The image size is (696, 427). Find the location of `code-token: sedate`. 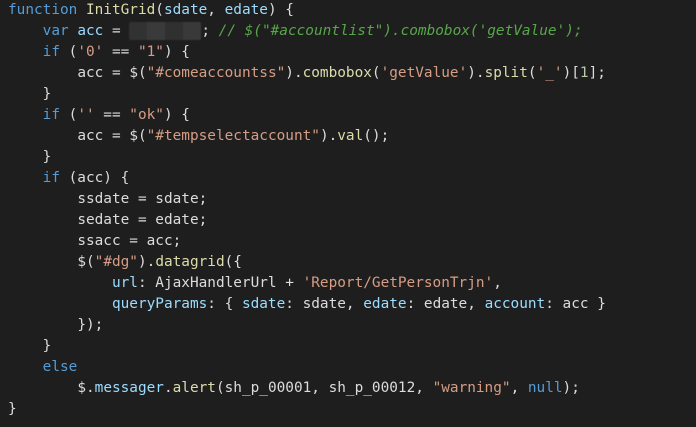

code-token: sedate is located at coordinates (103, 220).